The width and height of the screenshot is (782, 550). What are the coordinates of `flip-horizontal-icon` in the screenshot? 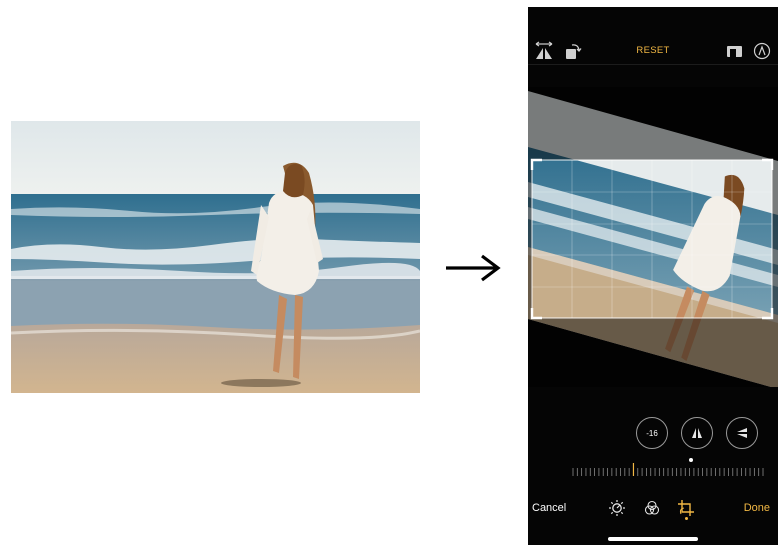 It's located at (544, 51).